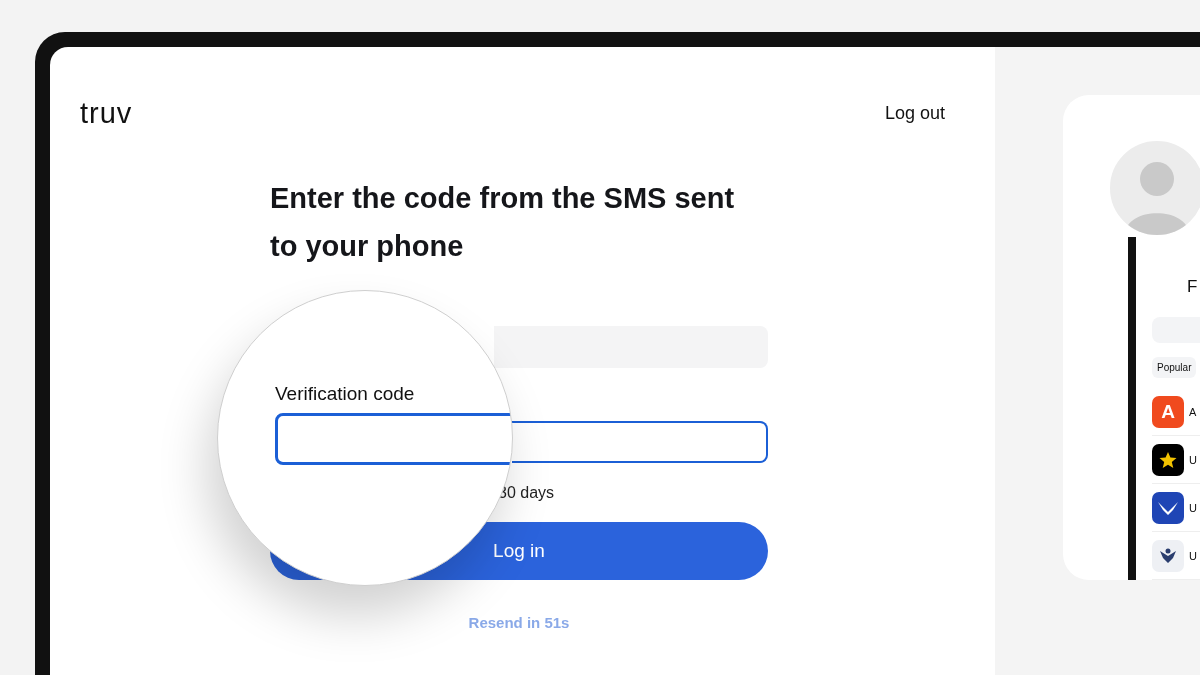 Image resolution: width=1200 pixels, height=675 pixels. Describe the element at coordinates (914, 113) in the screenshot. I see `logout-link: Log out` at that location.